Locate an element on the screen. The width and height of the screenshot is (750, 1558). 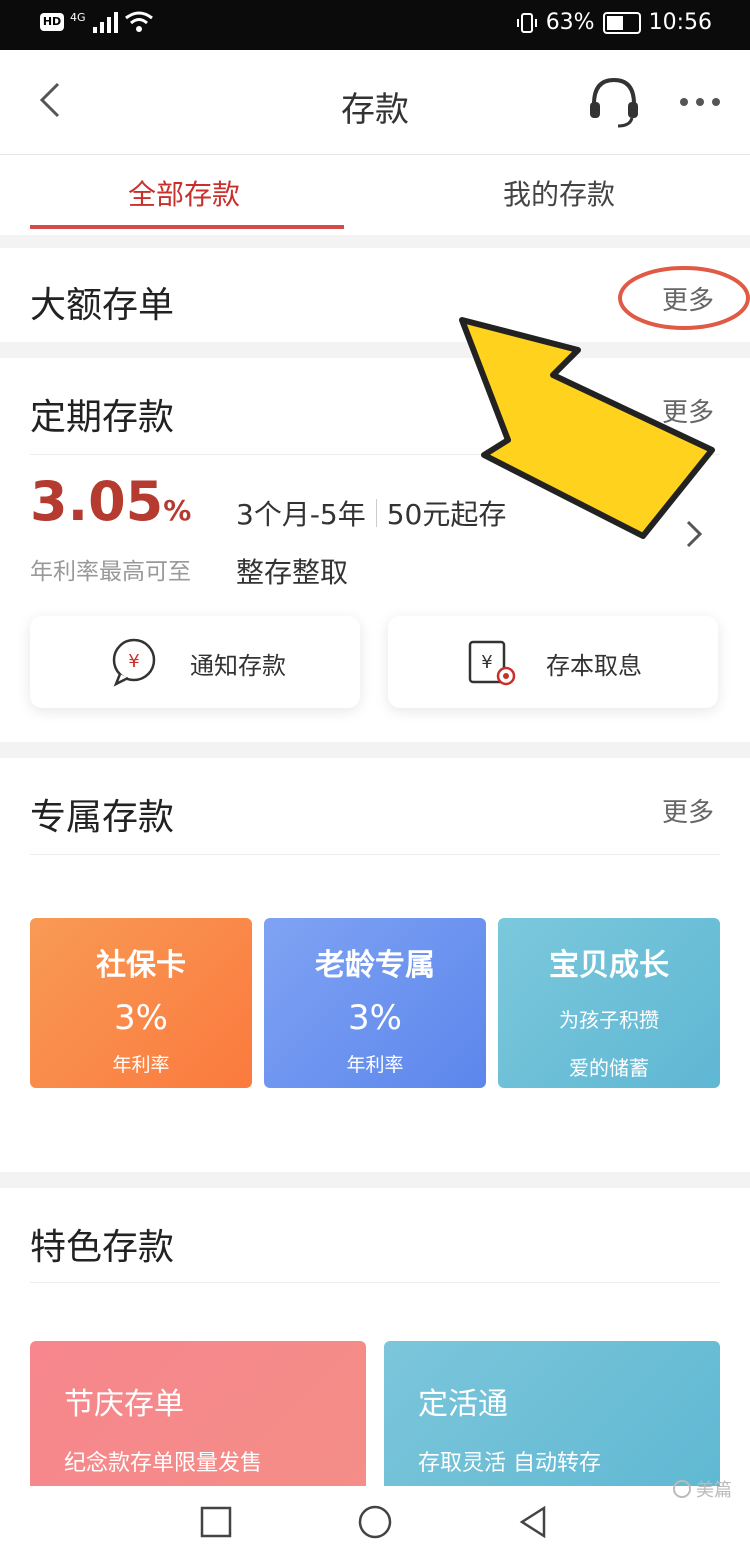
yellow-arrow-icon is located at coordinates (587, 428).